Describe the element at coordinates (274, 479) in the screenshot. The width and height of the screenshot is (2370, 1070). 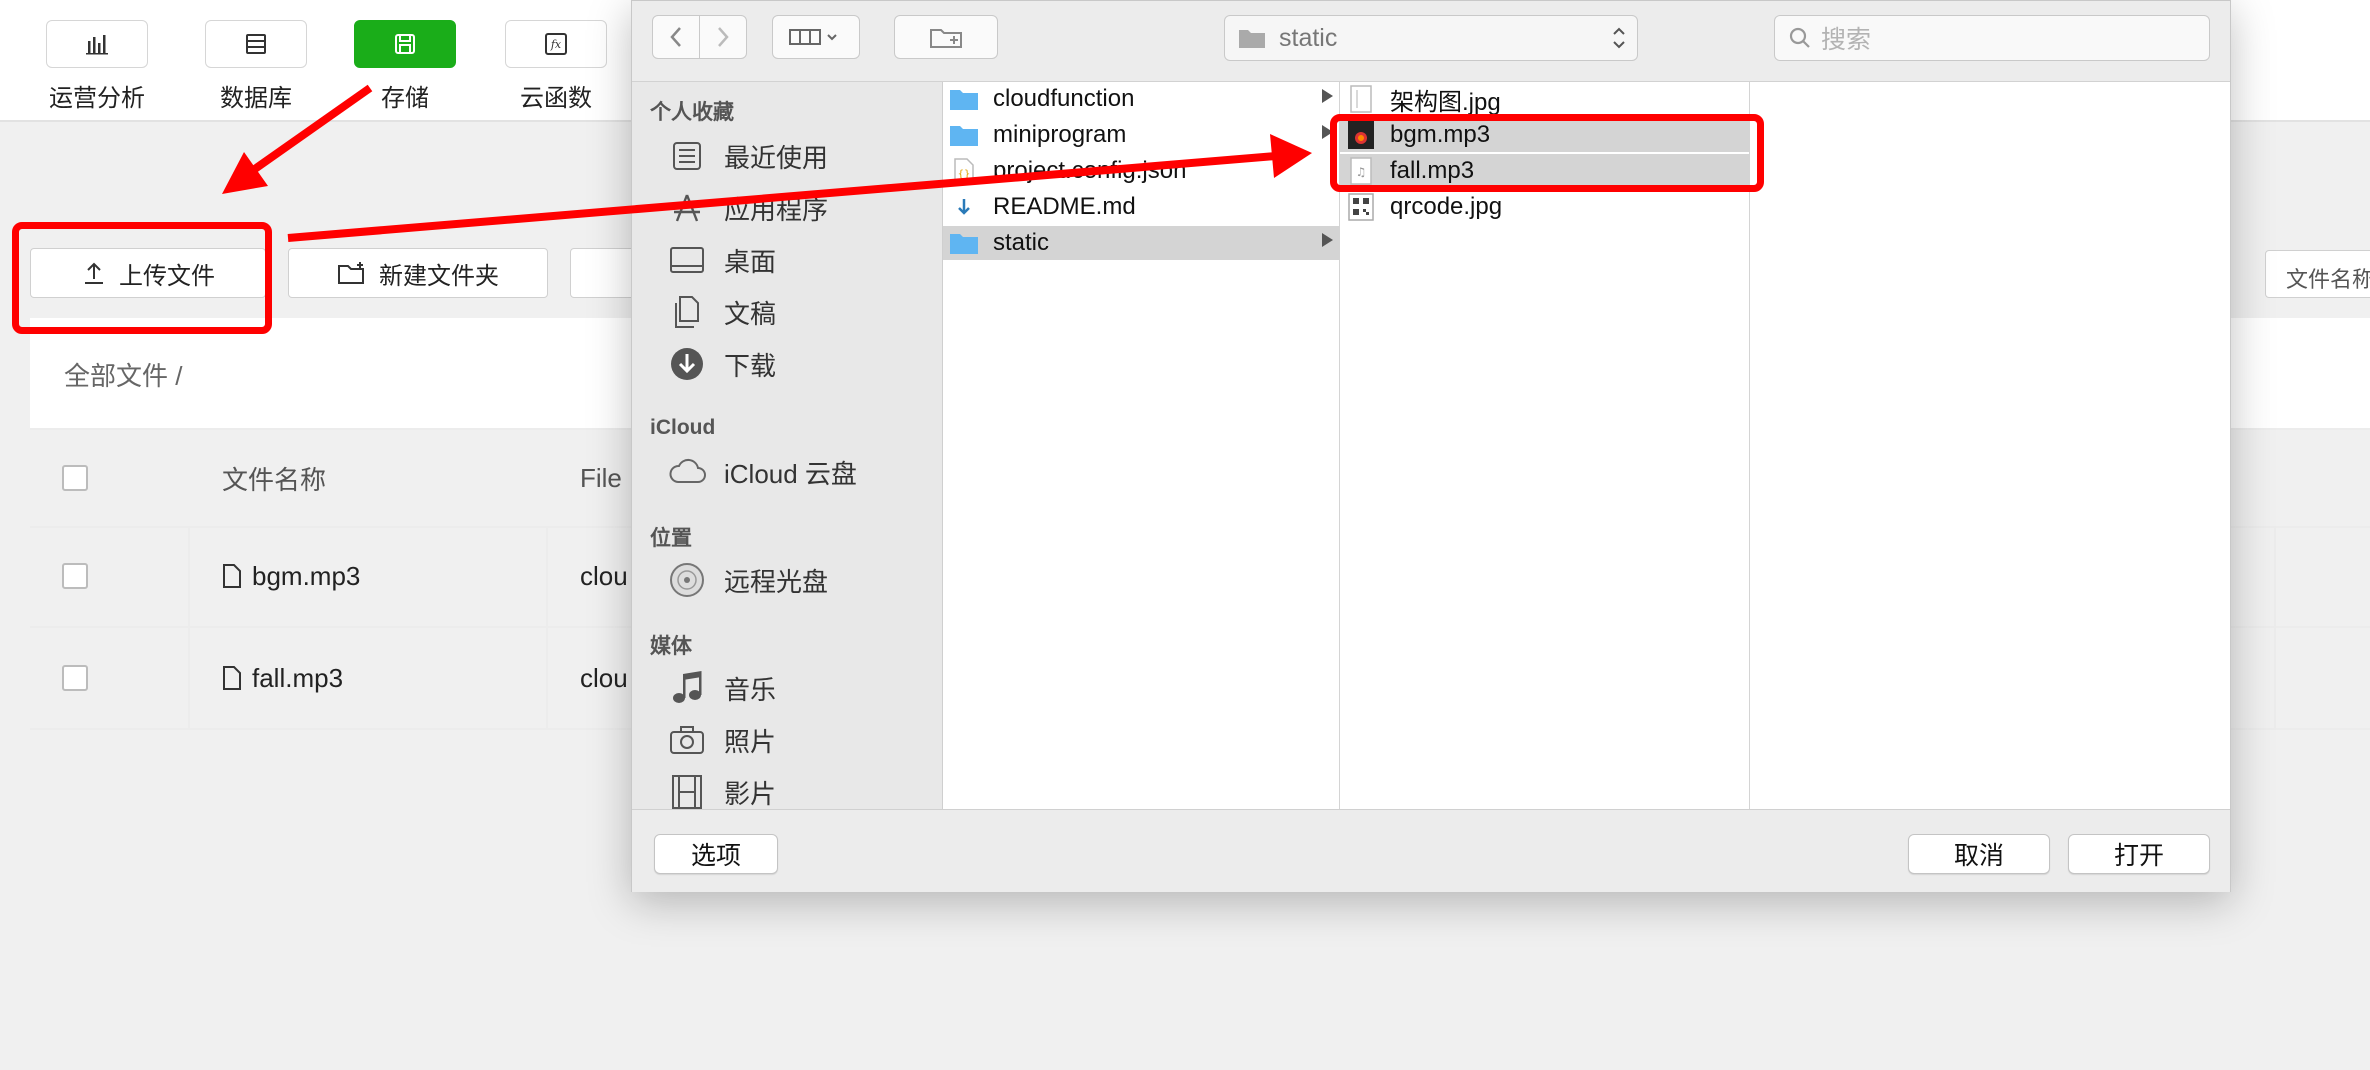
I see `column-header-name: 文件名称` at that location.